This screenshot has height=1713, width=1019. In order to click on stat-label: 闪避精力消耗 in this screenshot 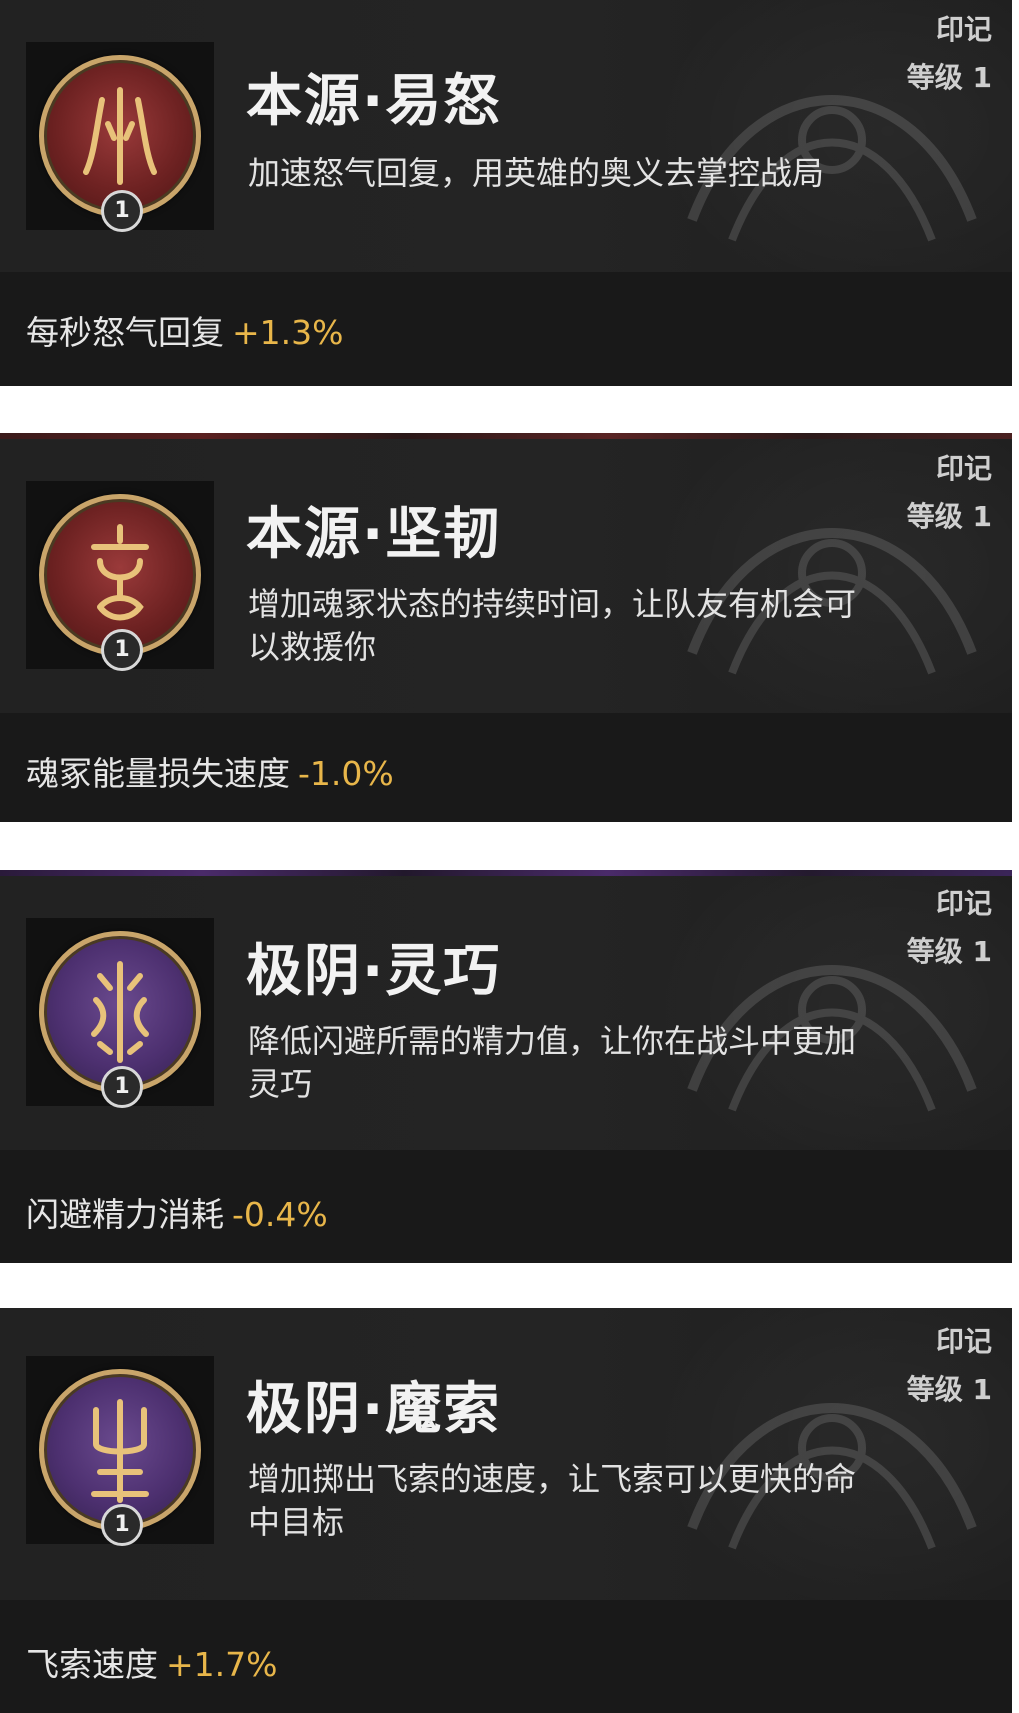, I will do `click(125, 1214)`.